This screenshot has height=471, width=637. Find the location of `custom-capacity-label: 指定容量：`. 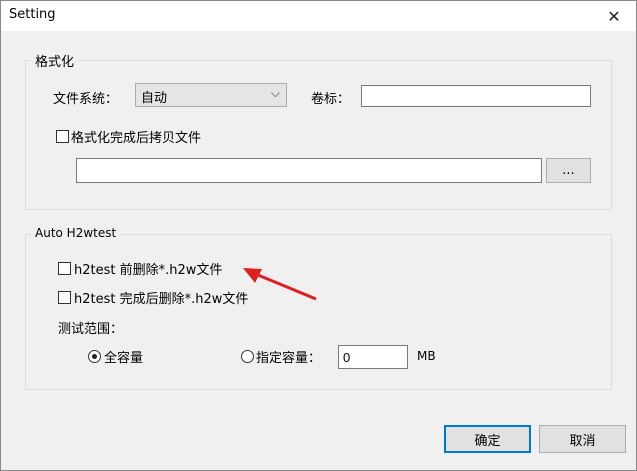

custom-capacity-label: 指定容量： is located at coordinates (289, 358).